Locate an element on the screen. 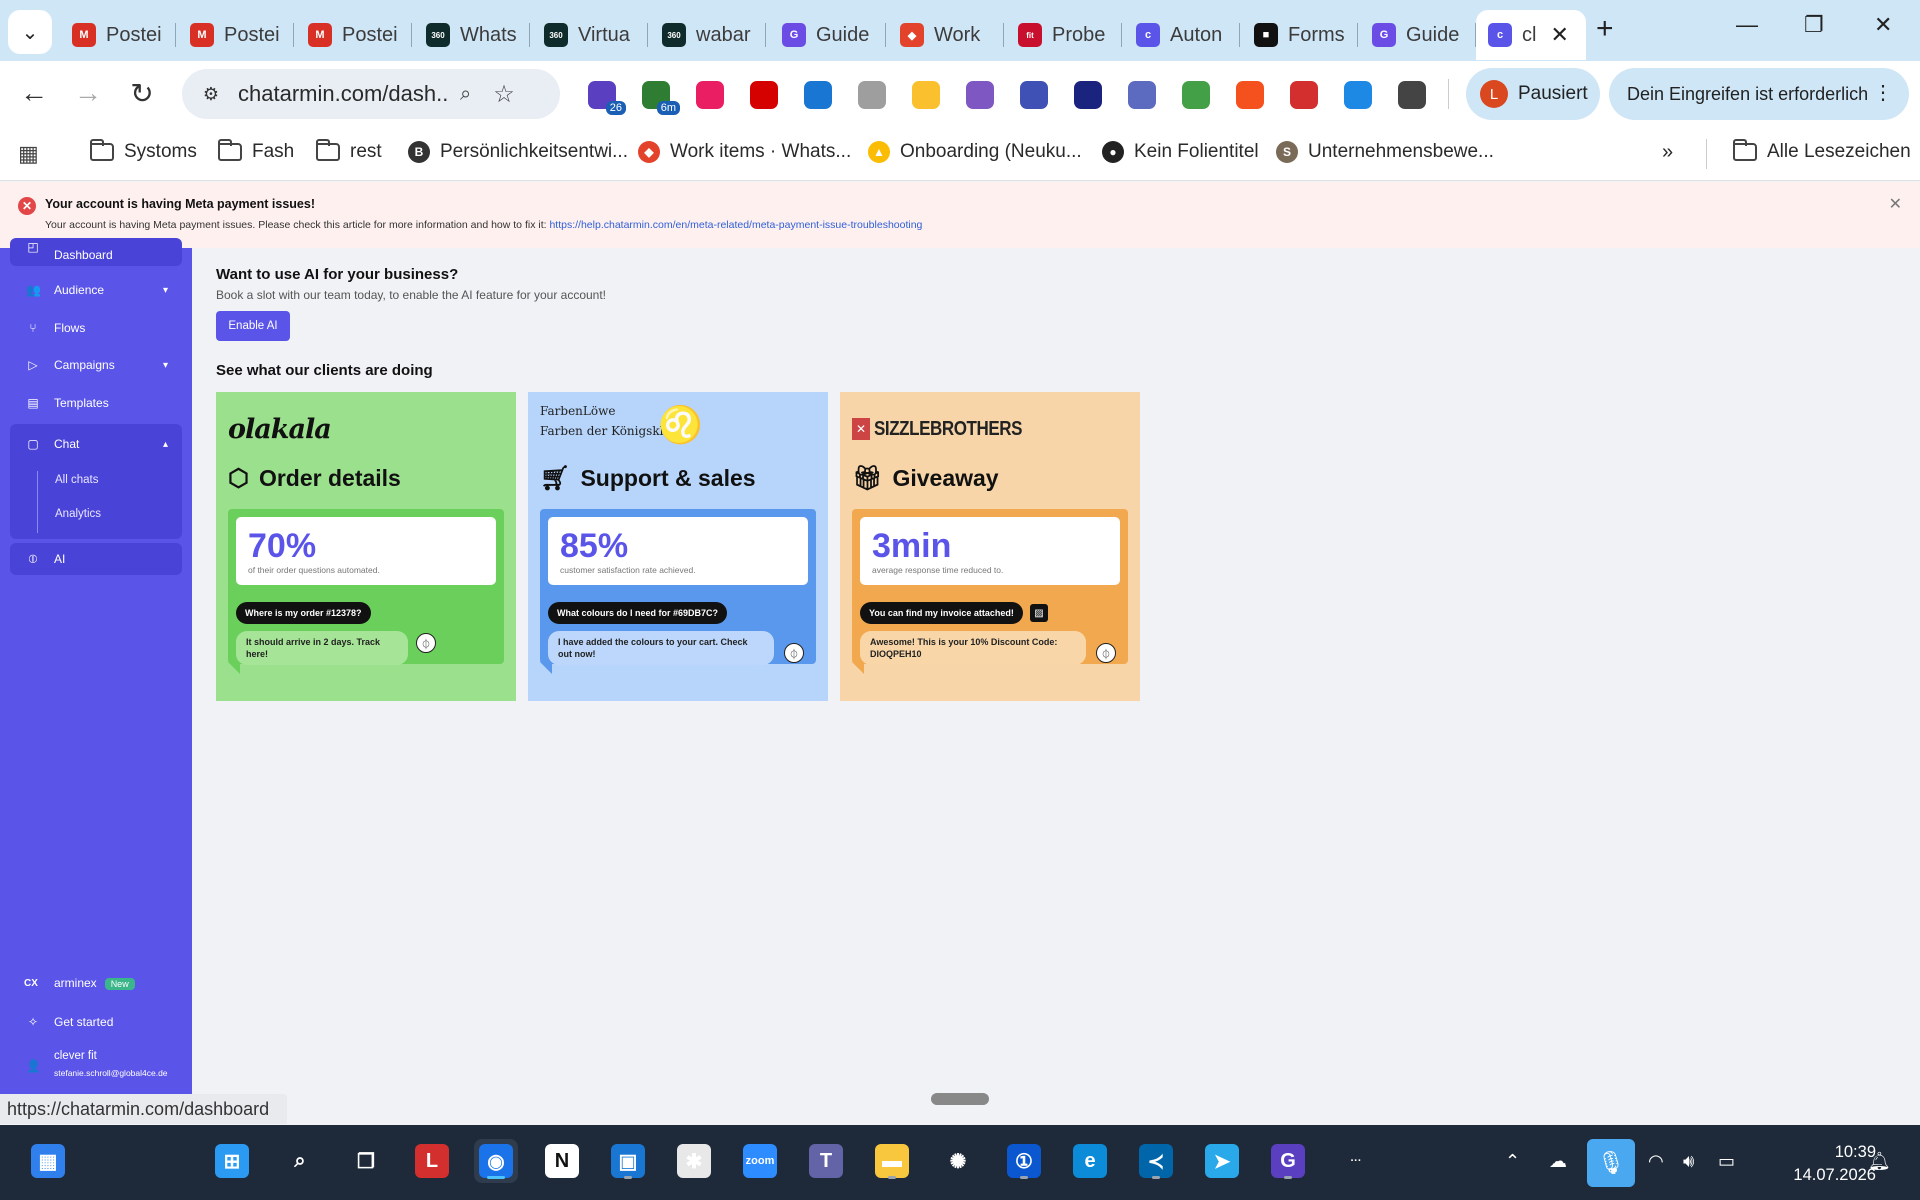 This screenshot has width=1920, height=1200. notifications-icon: 🔔︎ is located at coordinates (1879, 1161).